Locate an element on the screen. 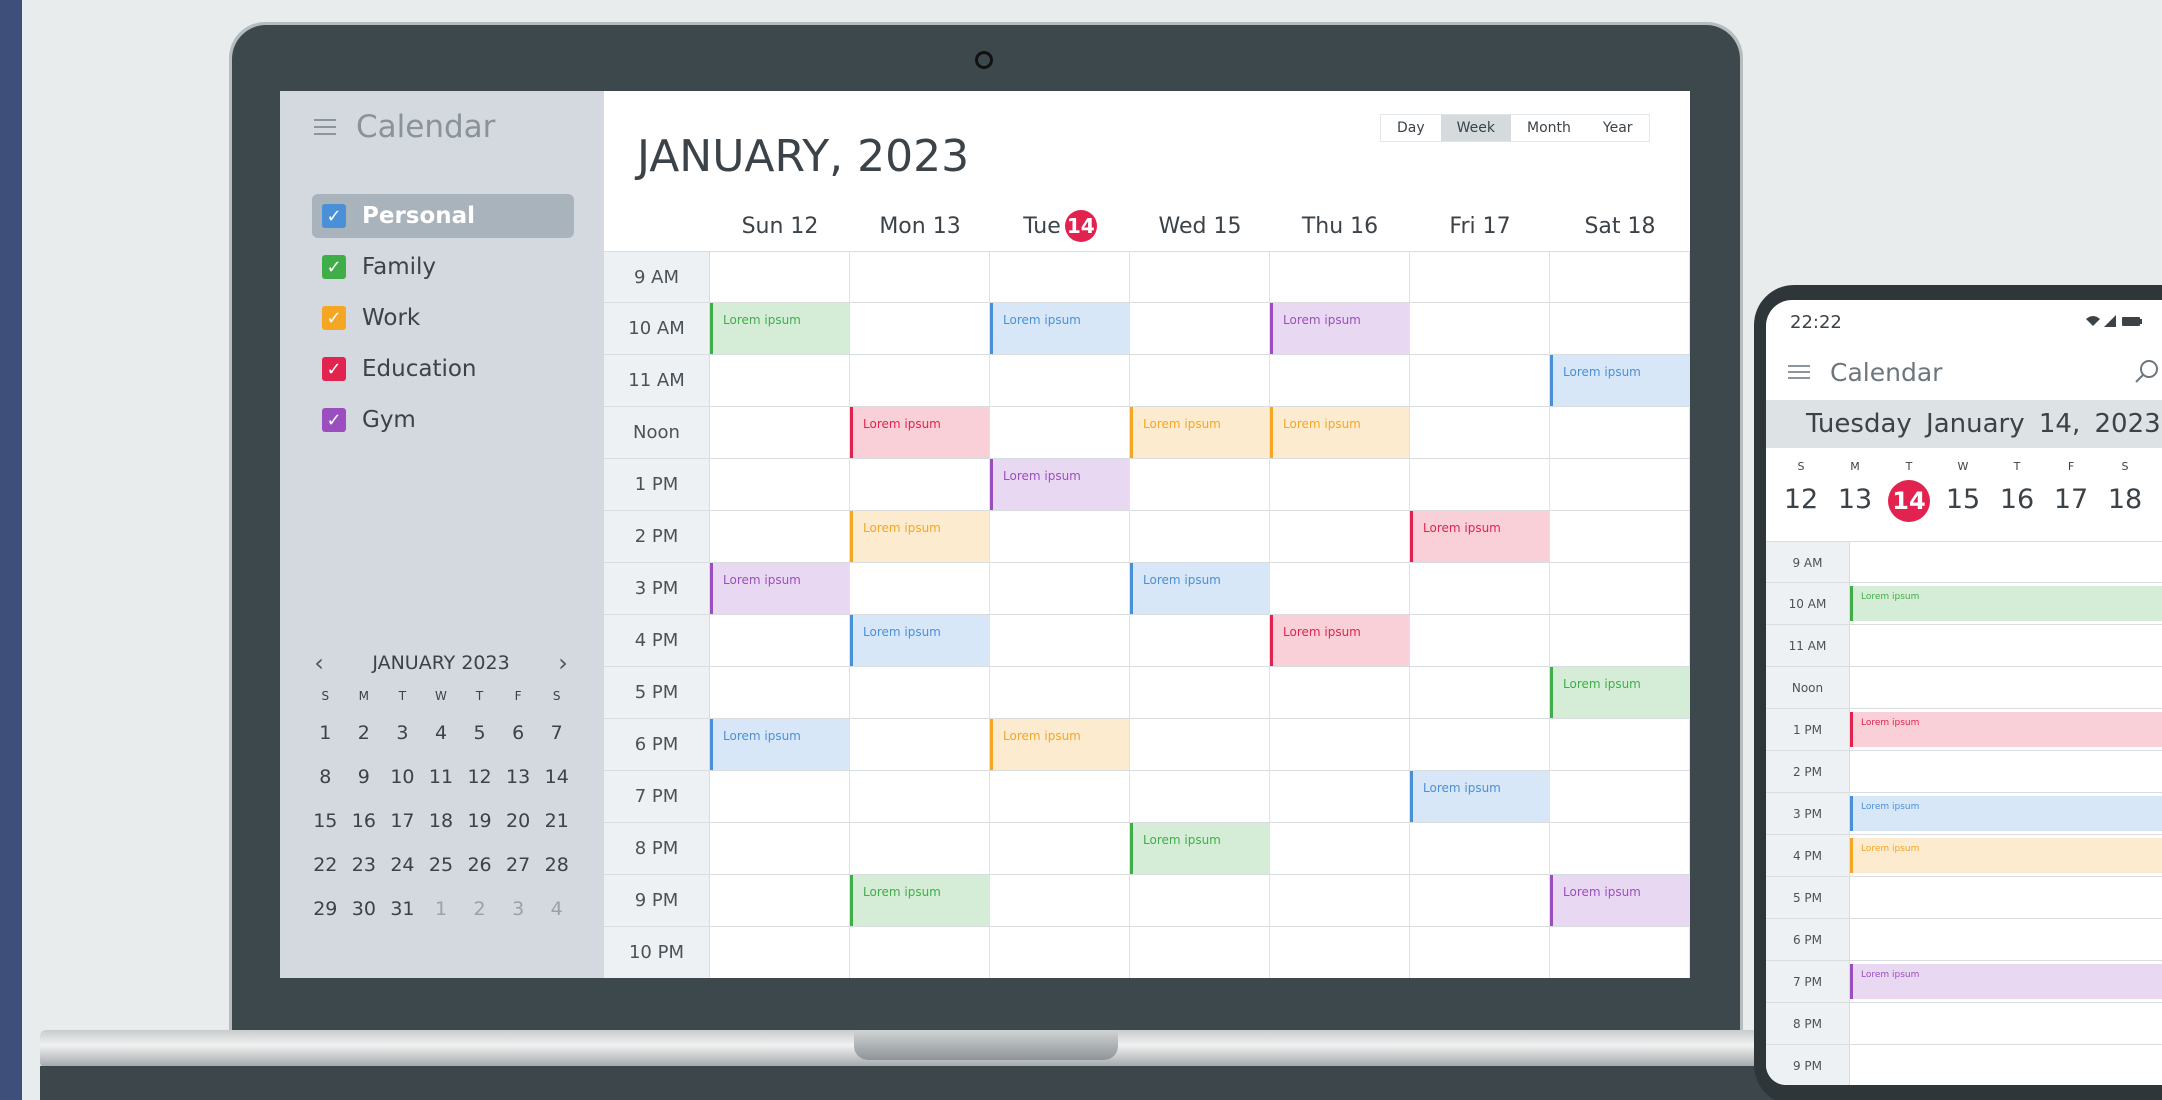 This screenshot has height=1100, width=2162. calendar-item-personal: ✓ Personal is located at coordinates (443, 216).